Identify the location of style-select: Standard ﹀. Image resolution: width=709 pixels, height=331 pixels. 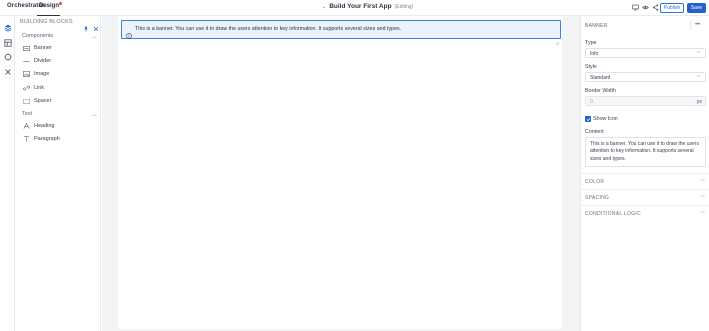
(645, 77).